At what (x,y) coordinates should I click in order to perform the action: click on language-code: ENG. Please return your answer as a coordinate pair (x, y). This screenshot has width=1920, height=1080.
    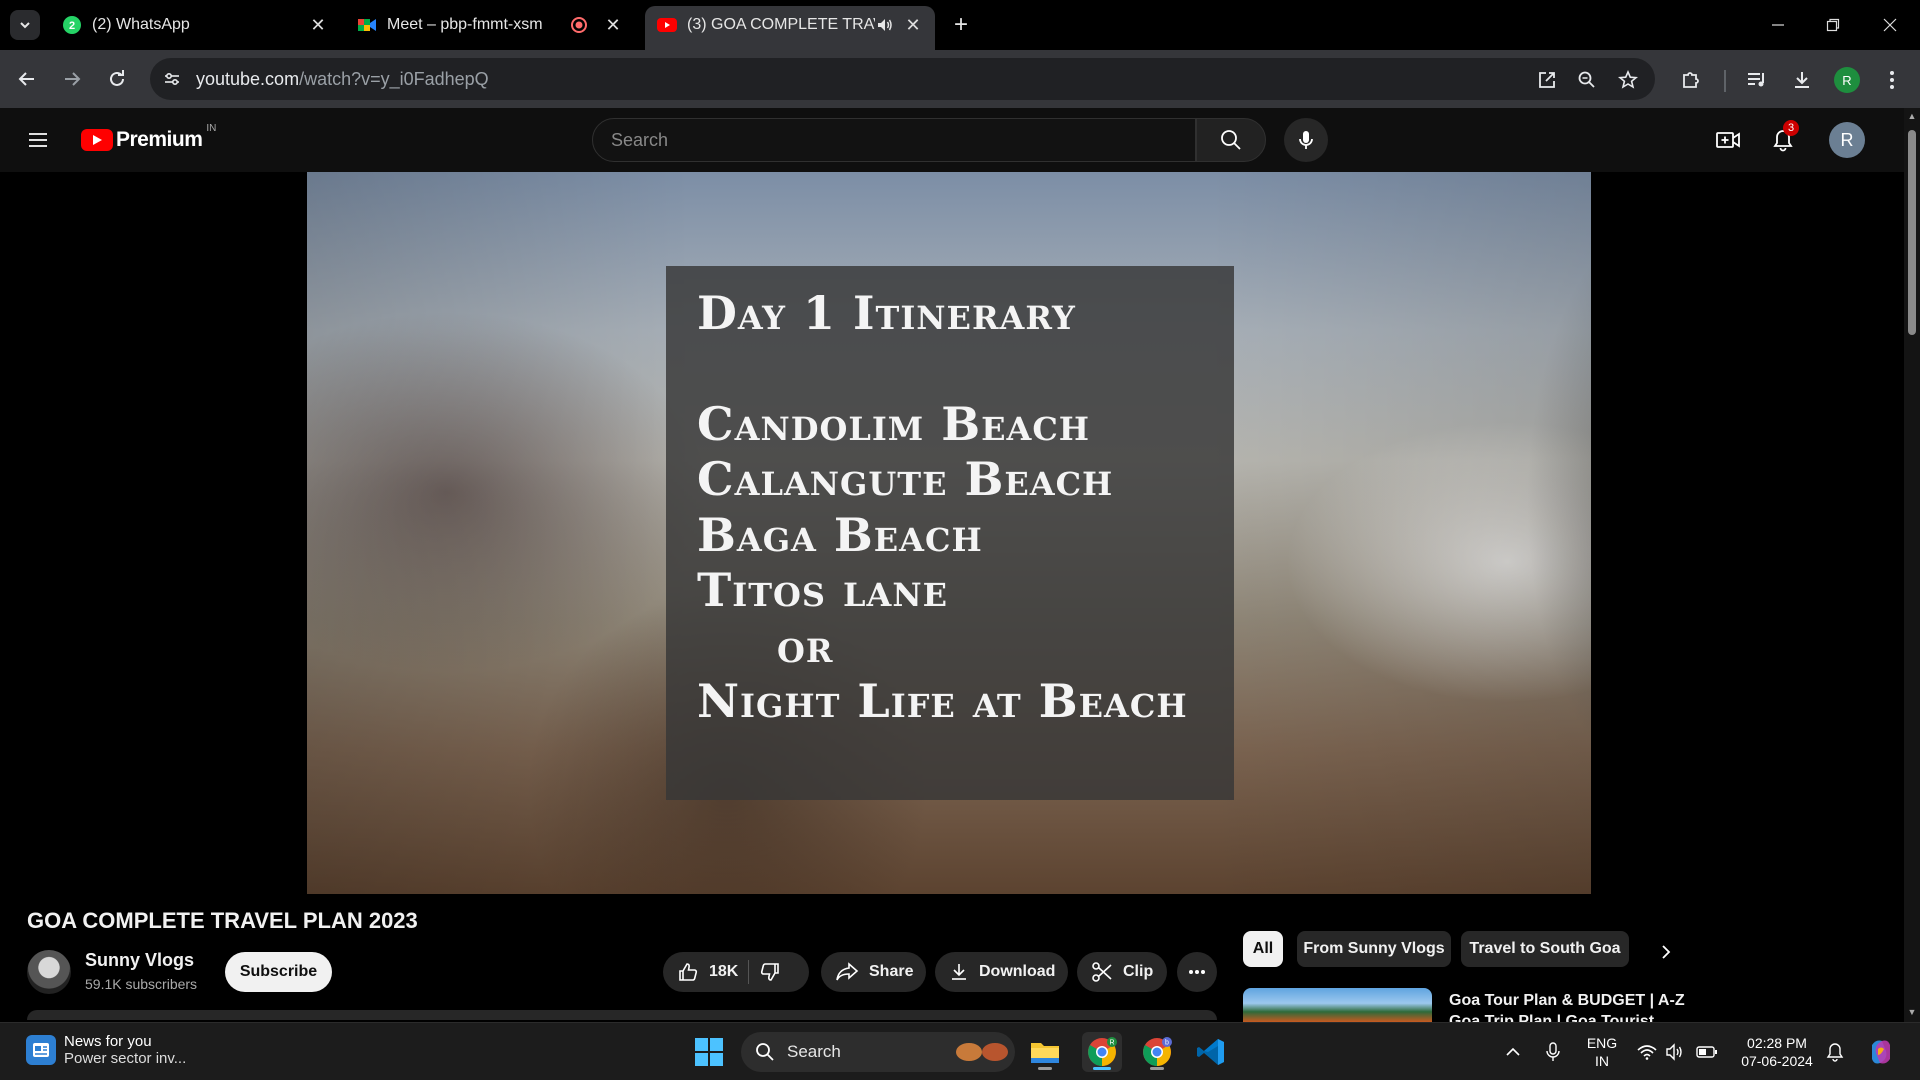
    Looking at the image, I should click on (1602, 1043).